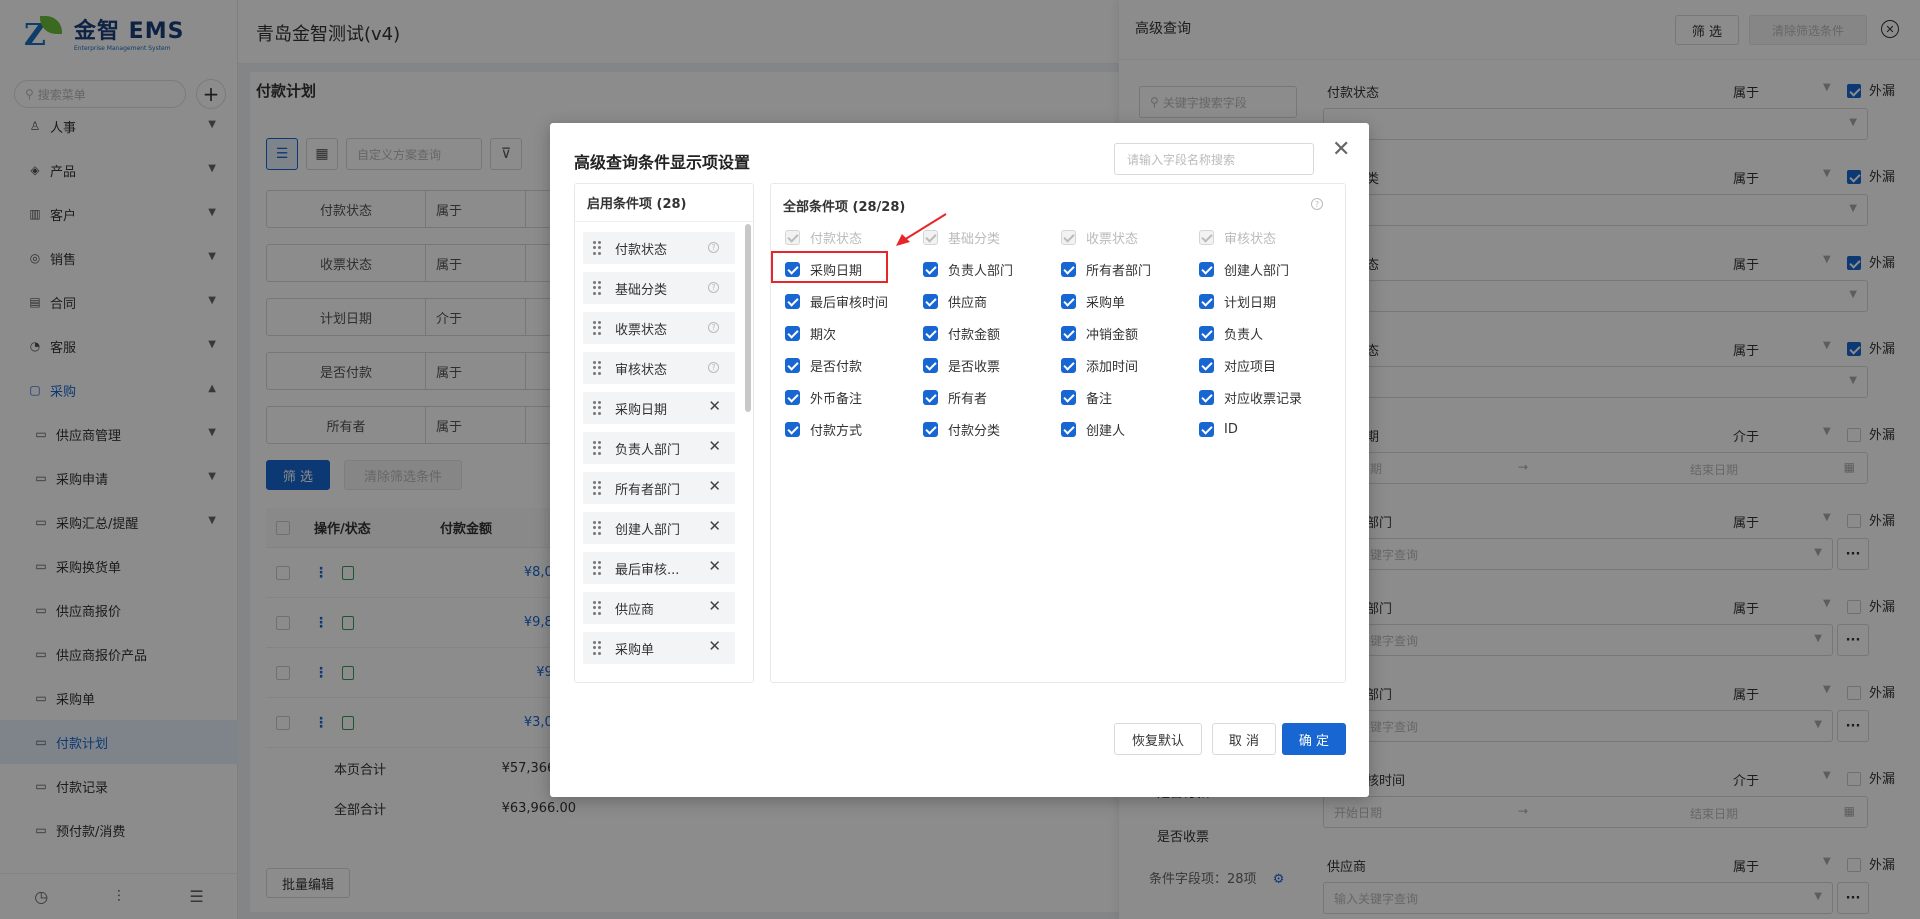 The image size is (1920, 919). Describe the element at coordinates (1130, 429) in the screenshot. I see `condition-checkbox-item: 创建人` at that location.